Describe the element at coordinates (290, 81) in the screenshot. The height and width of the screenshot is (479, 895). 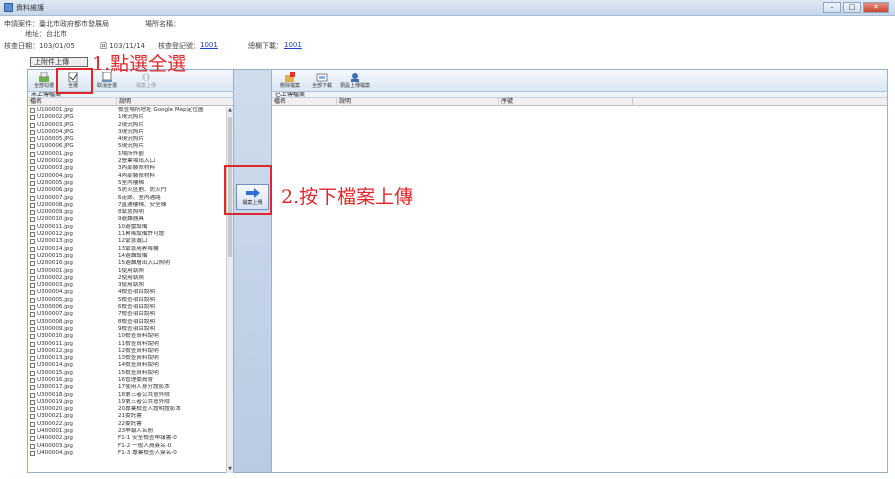
I see `delete-file-button: 刪除檔案` at that location.